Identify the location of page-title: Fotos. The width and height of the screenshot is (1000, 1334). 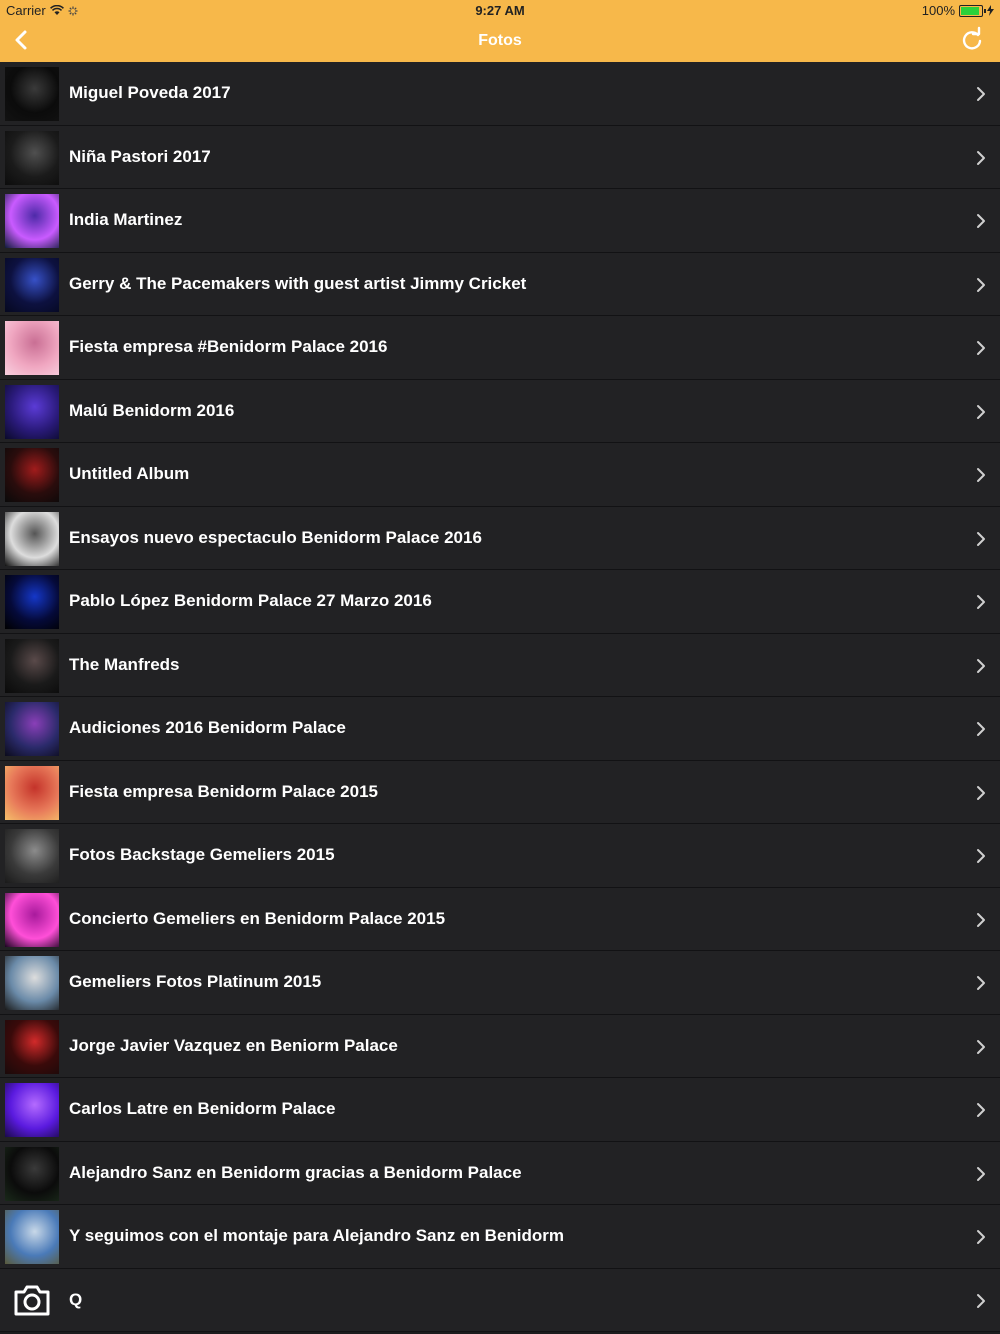
(500, 40).